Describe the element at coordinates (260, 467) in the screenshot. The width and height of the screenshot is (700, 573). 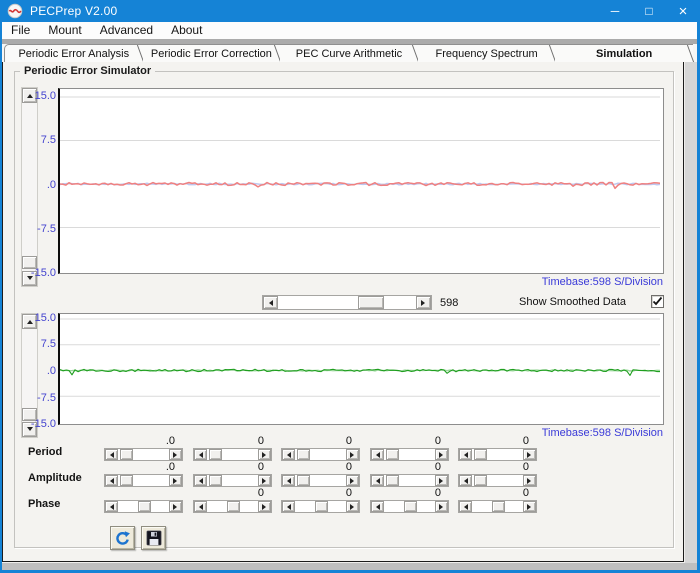
I see `amplitude-value-2: 0` at that location.